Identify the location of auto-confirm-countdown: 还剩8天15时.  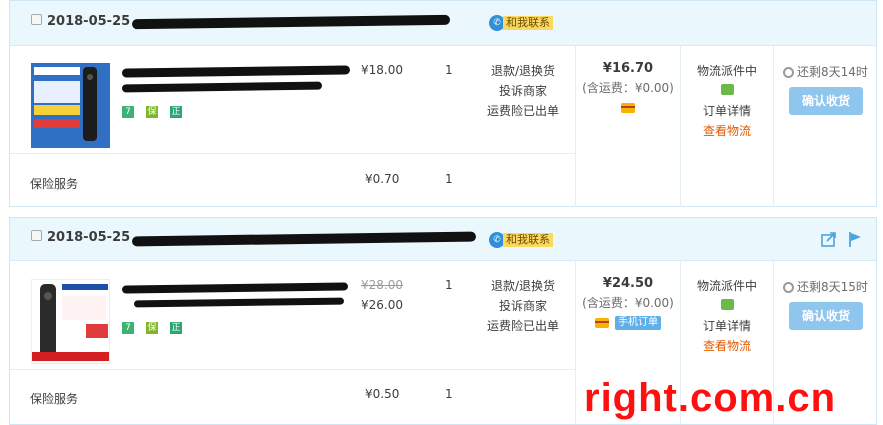
(825, 286).